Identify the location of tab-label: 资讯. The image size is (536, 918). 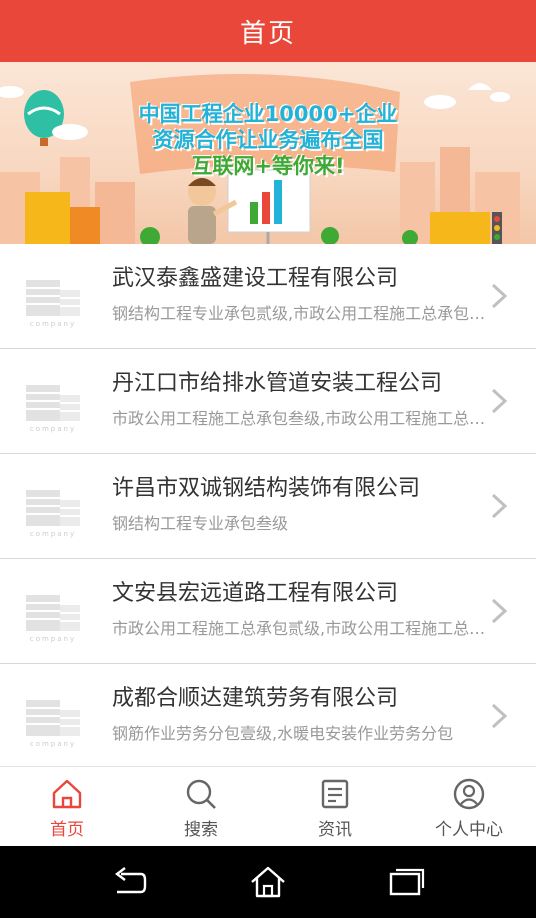
(335, 830).